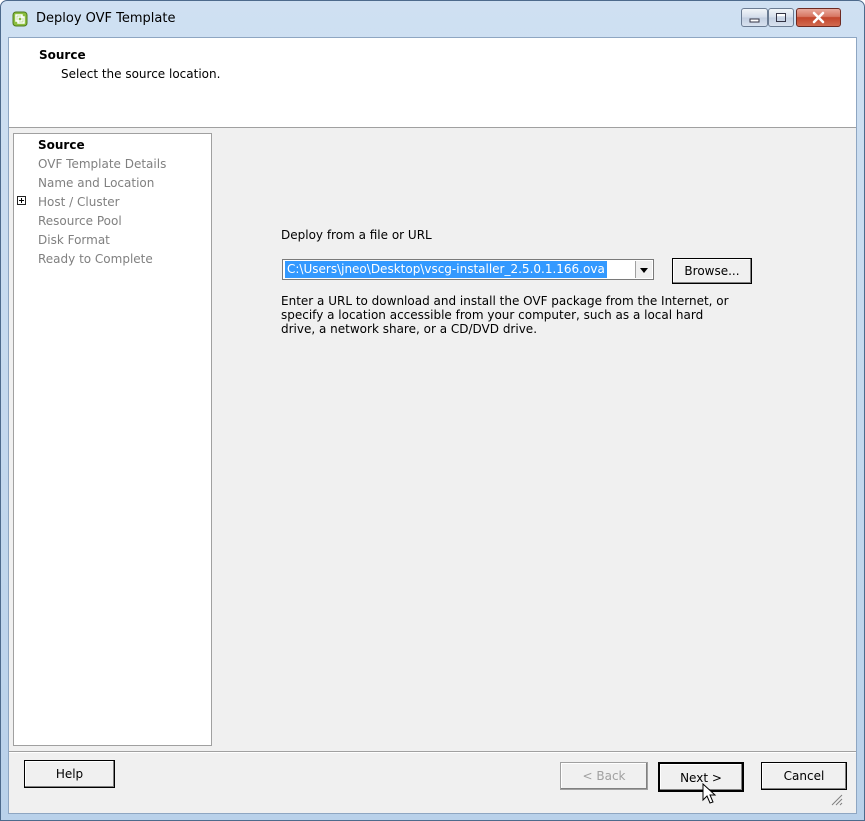 The height and width of the screenshot is (821, 865). Describe the element at coordinates (96, 183) in the screenshot. I see `step-name-and-location: Name and Location` at that location.